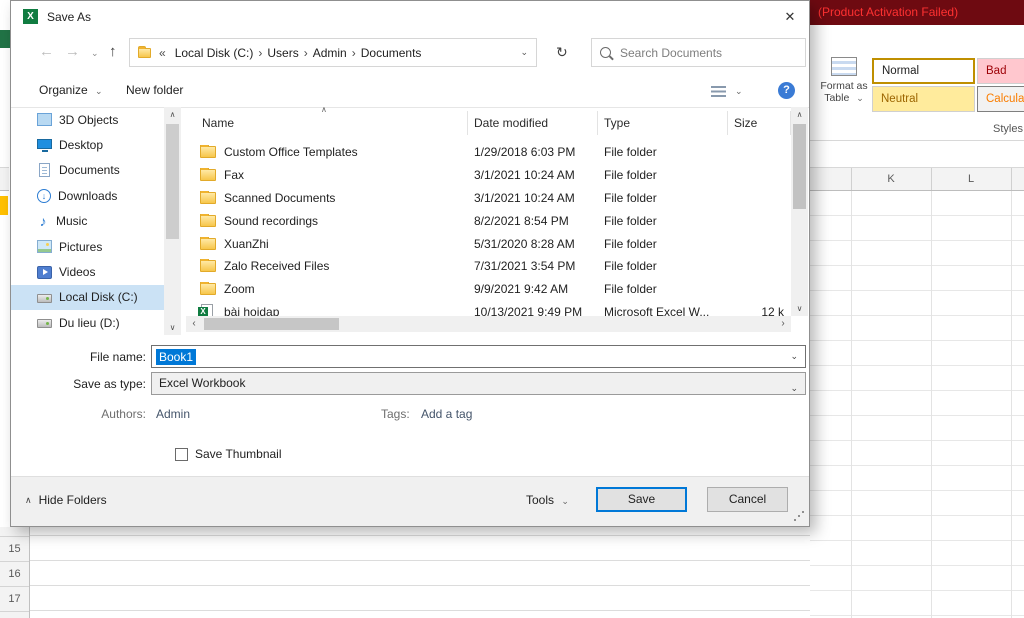  What do you see at coordinates (96, 221) in the screenshot?
I see `sidebar-item-music: ♪ Music` at bounding box center [96, 221].